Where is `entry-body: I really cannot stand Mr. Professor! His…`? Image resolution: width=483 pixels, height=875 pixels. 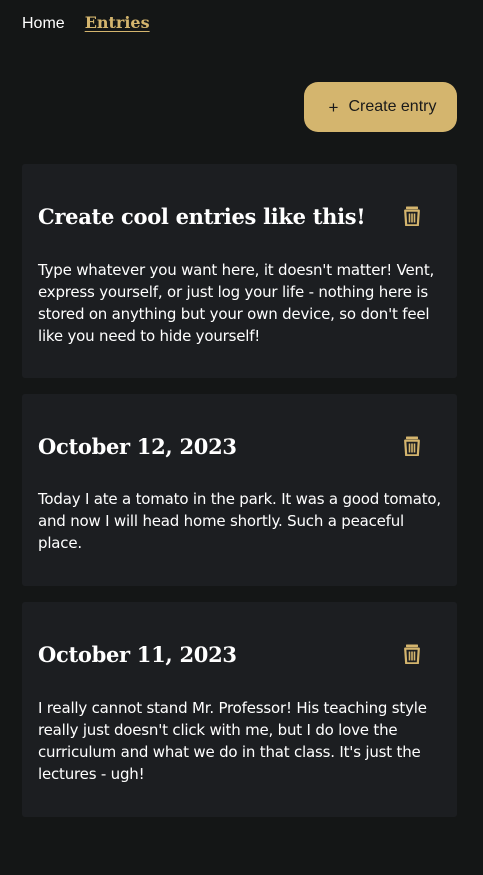
entry-body: I really cannot stand Mr. Professor! His… is located at coordinates (232, 741).